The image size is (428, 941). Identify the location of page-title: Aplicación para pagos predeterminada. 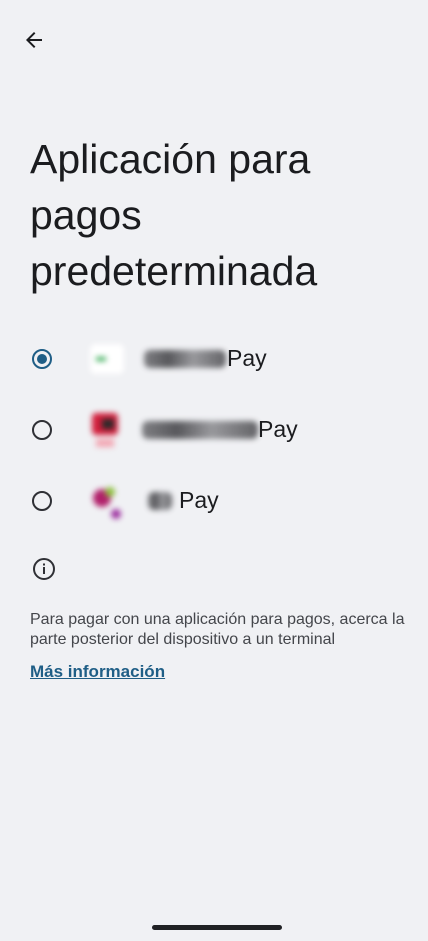
(174, 215).